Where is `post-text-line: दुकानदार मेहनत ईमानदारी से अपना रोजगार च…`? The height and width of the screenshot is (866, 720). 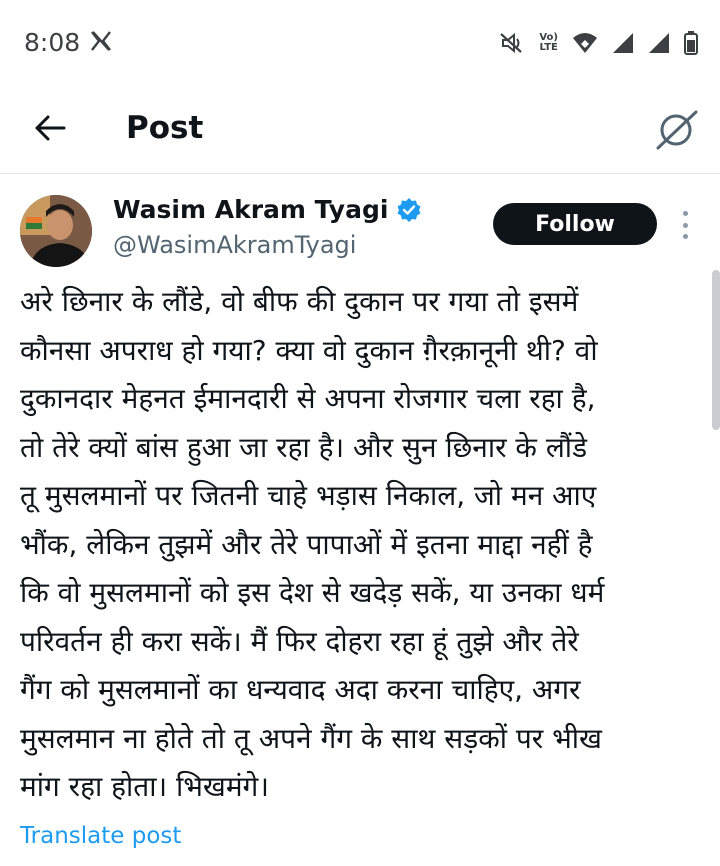 post-text-line: दुकानदार मेहनत ईमानदारी से अपना रोजगार च… is located at coordinates (308, 398).